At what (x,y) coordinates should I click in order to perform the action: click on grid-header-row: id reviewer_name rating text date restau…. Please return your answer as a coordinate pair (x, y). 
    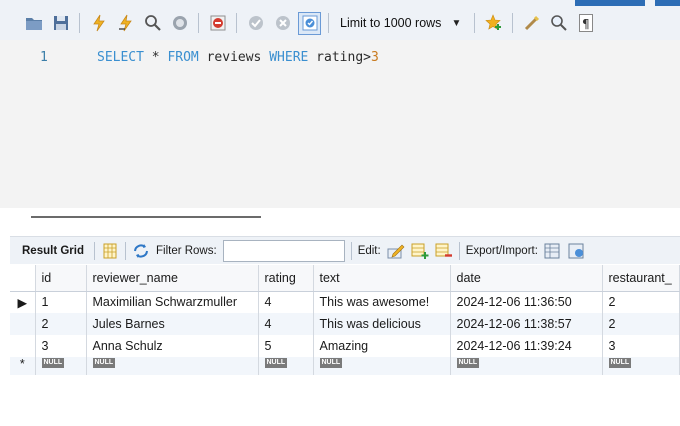
    Looking at the image, I should click on (345, 278).